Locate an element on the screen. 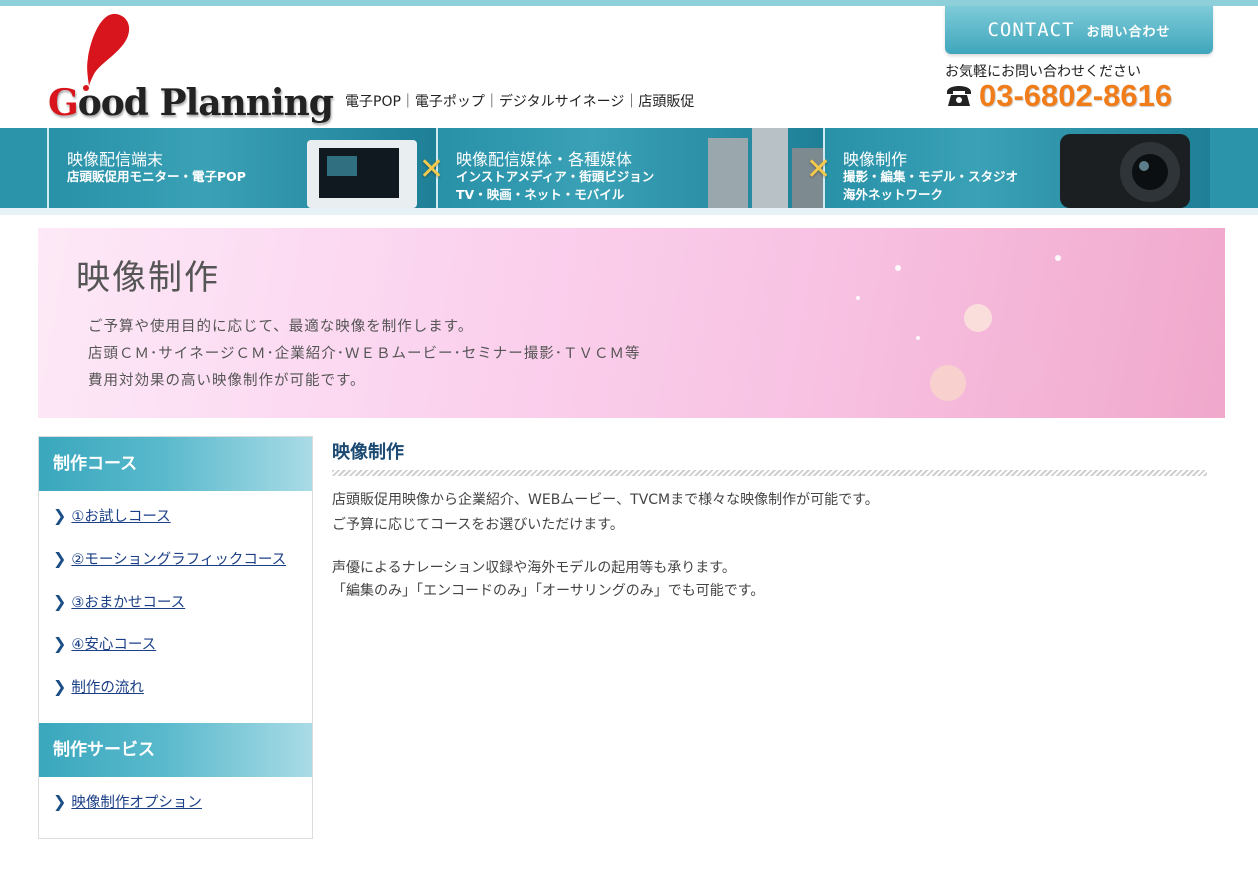  sidebar-link-omakase-course: ❯ ③おまかせコース is located at coordinates (119, 601).